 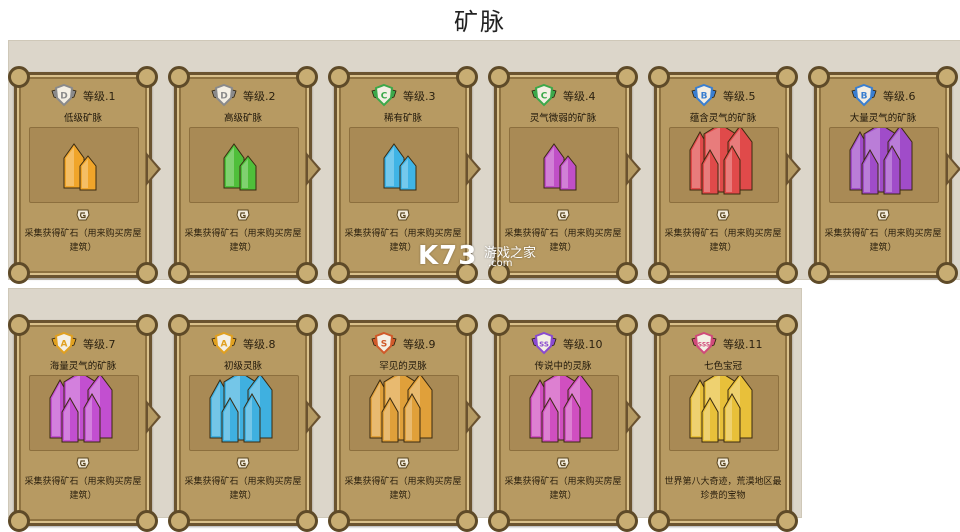 I want to click on grade-badge-icon: SSS, so click(x=704, y=343).